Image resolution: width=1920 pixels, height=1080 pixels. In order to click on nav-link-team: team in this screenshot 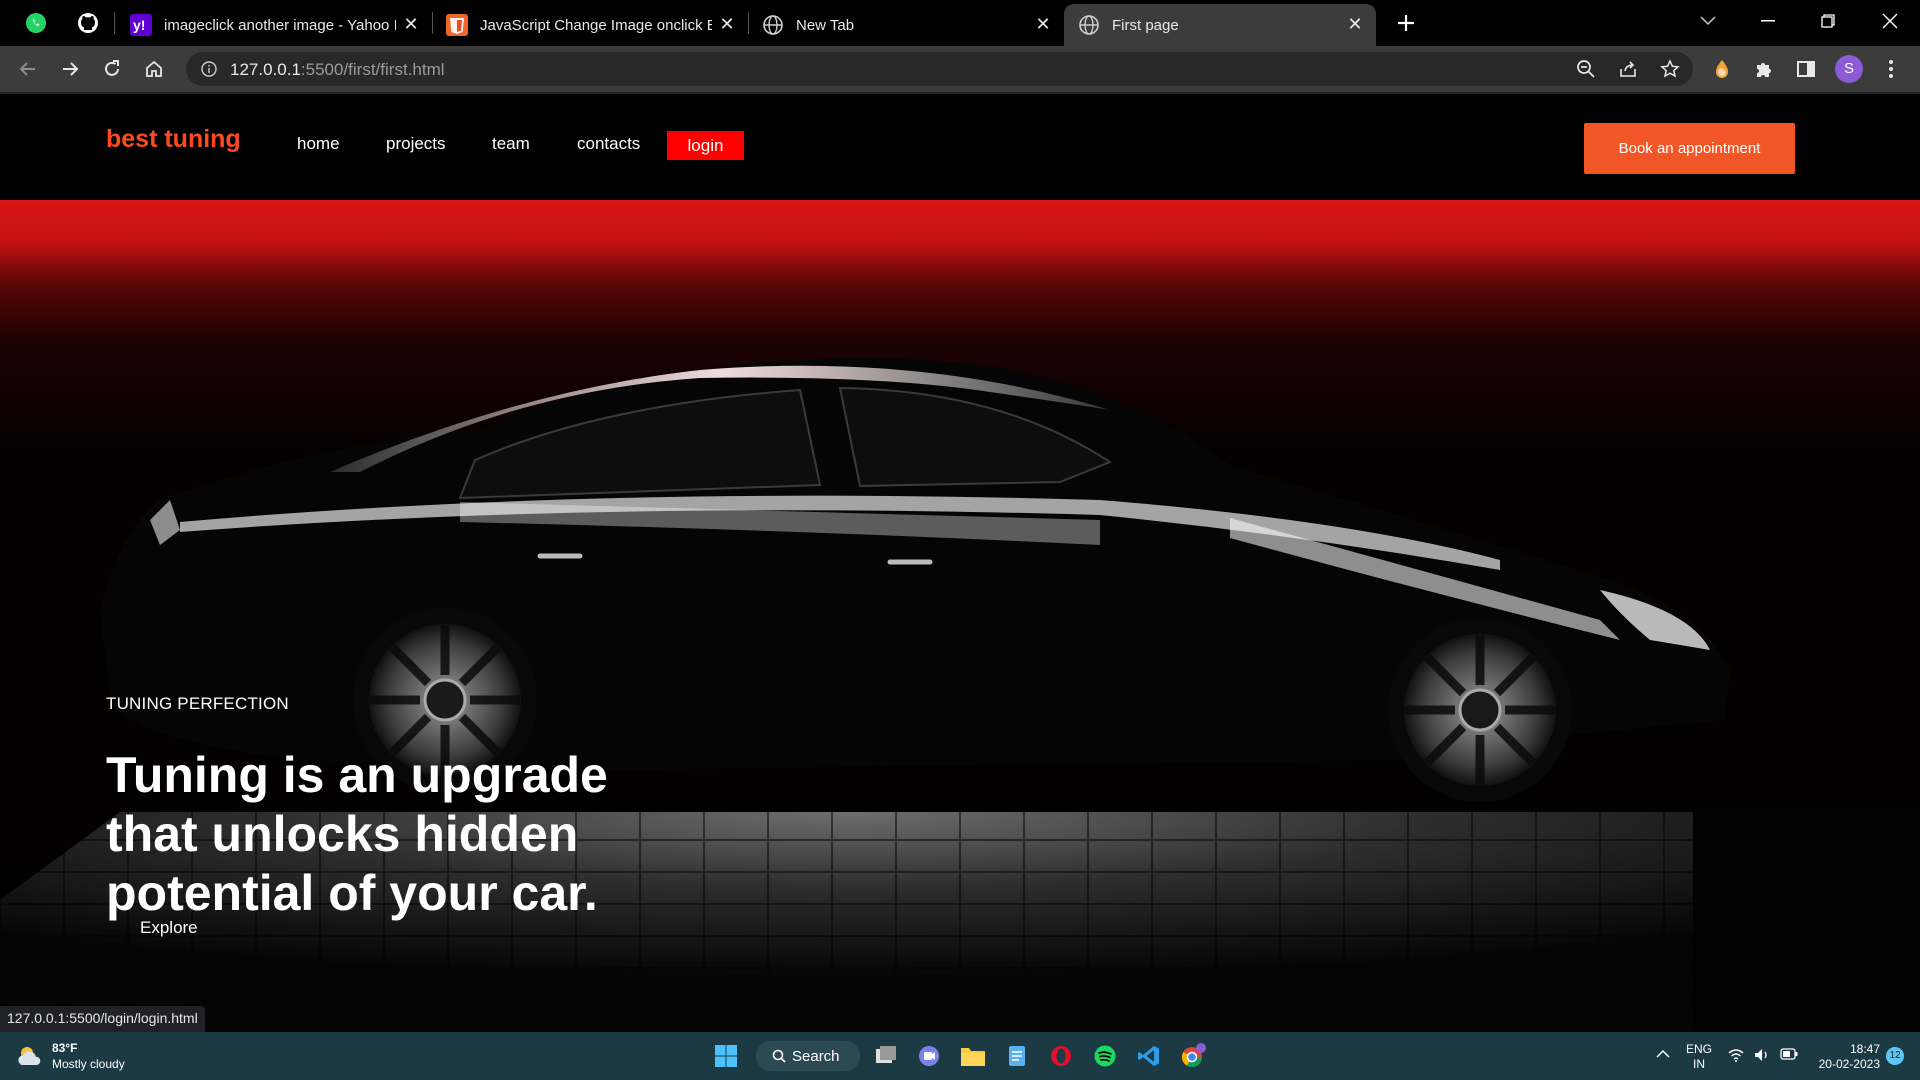, I will do `click(511, 144)`.